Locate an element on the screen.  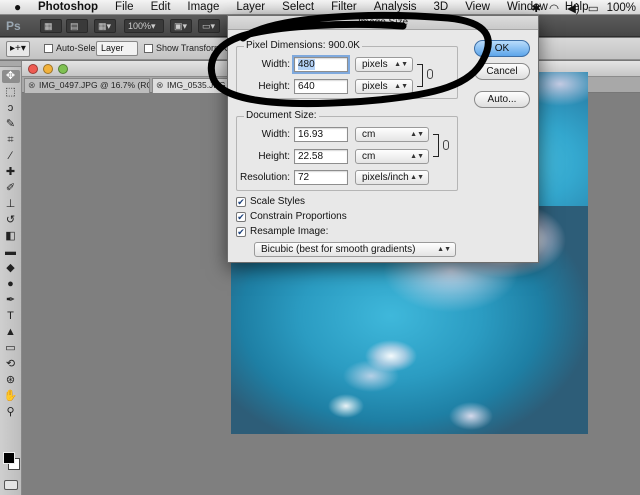
doc-height-input: 22.58 is located at coordinates (321, 156).